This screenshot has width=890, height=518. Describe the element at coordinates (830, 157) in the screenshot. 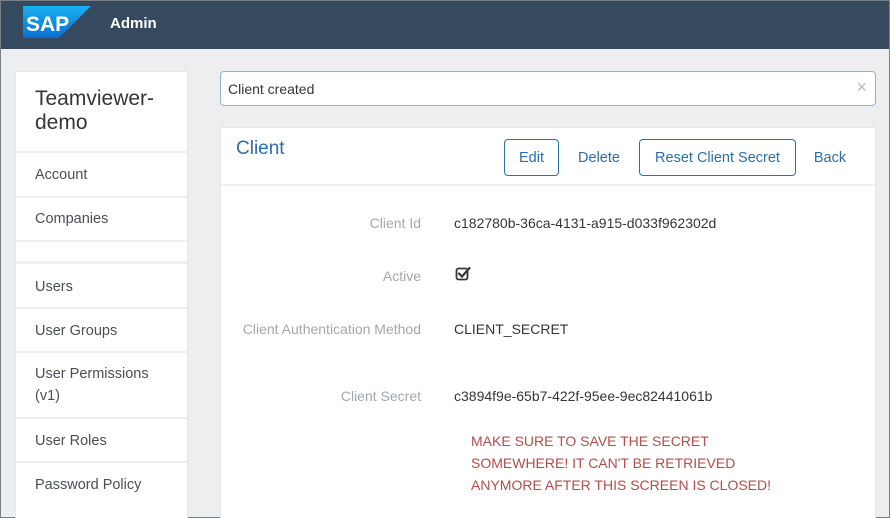

I see `back-button: Back` at that location.